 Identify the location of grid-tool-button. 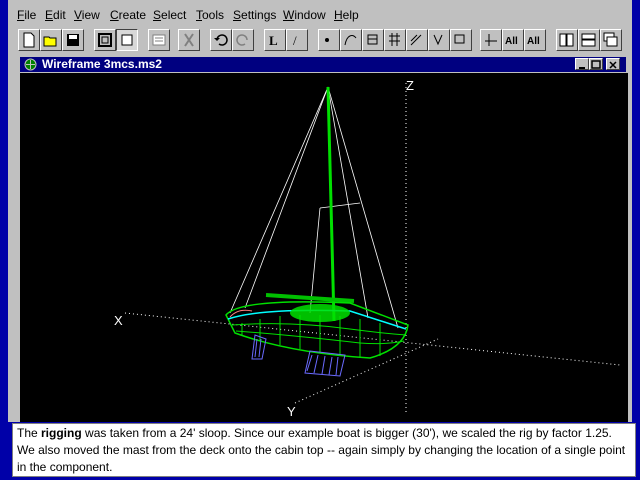
(395, 40).